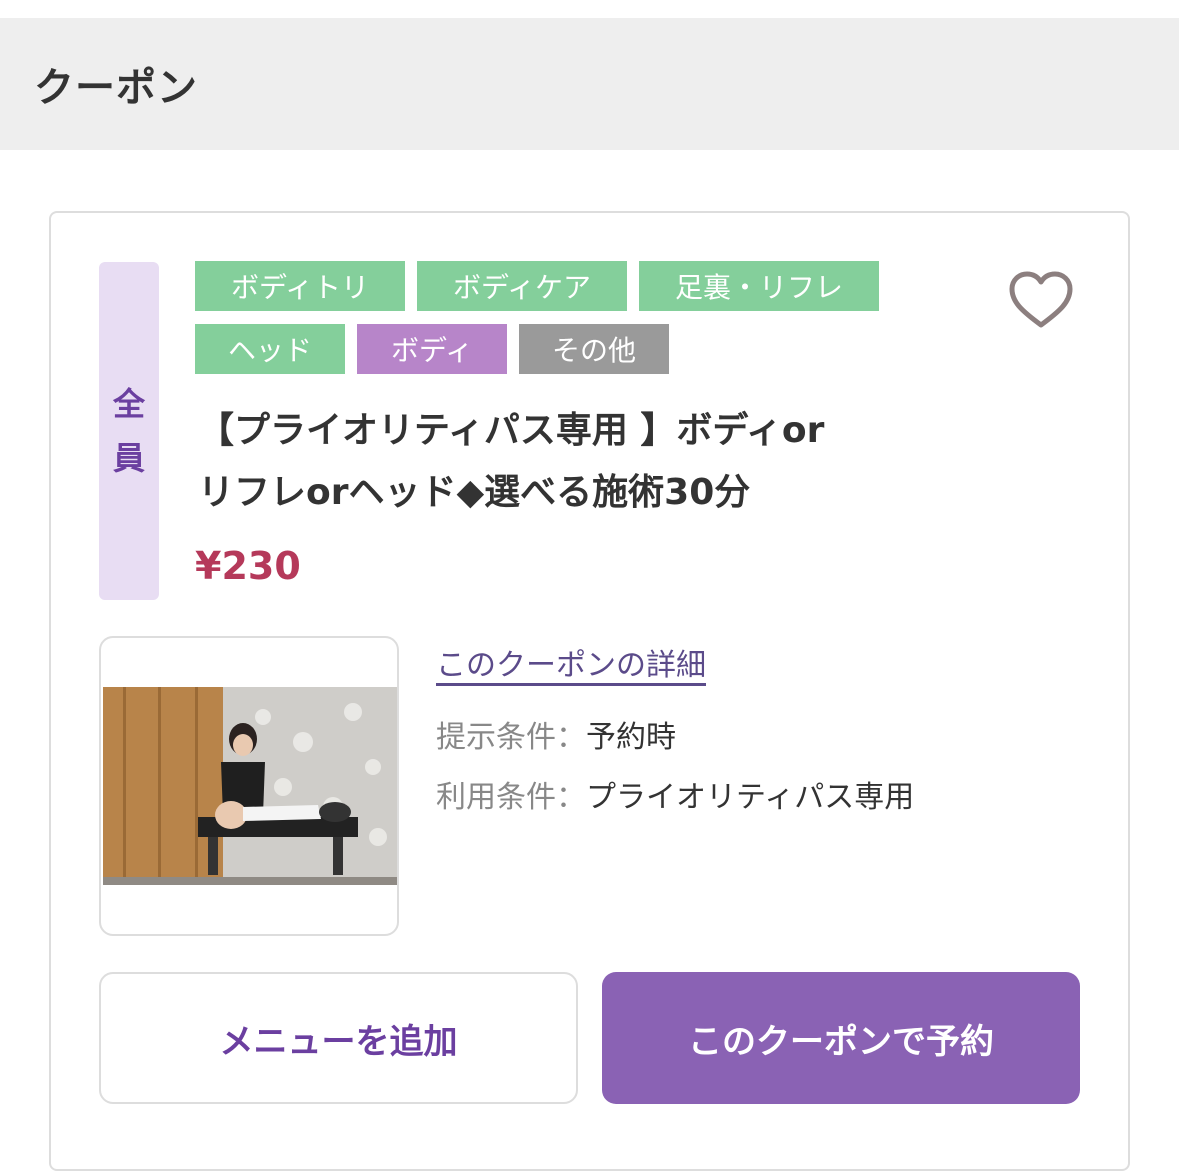 The image size is (1179, 1171). I want to click on coupon-title-line: 【プライオリティパス専用 】ボディor, so click(511, 430).